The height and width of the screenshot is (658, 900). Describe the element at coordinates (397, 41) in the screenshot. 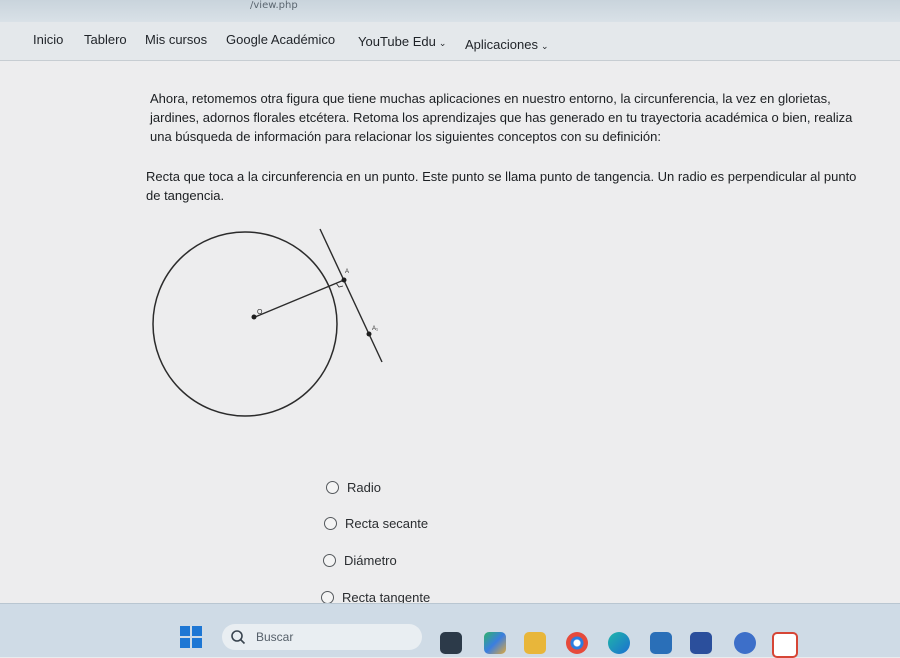

I see `nav-youtube-edu-label: YouTube Edu` at that location.